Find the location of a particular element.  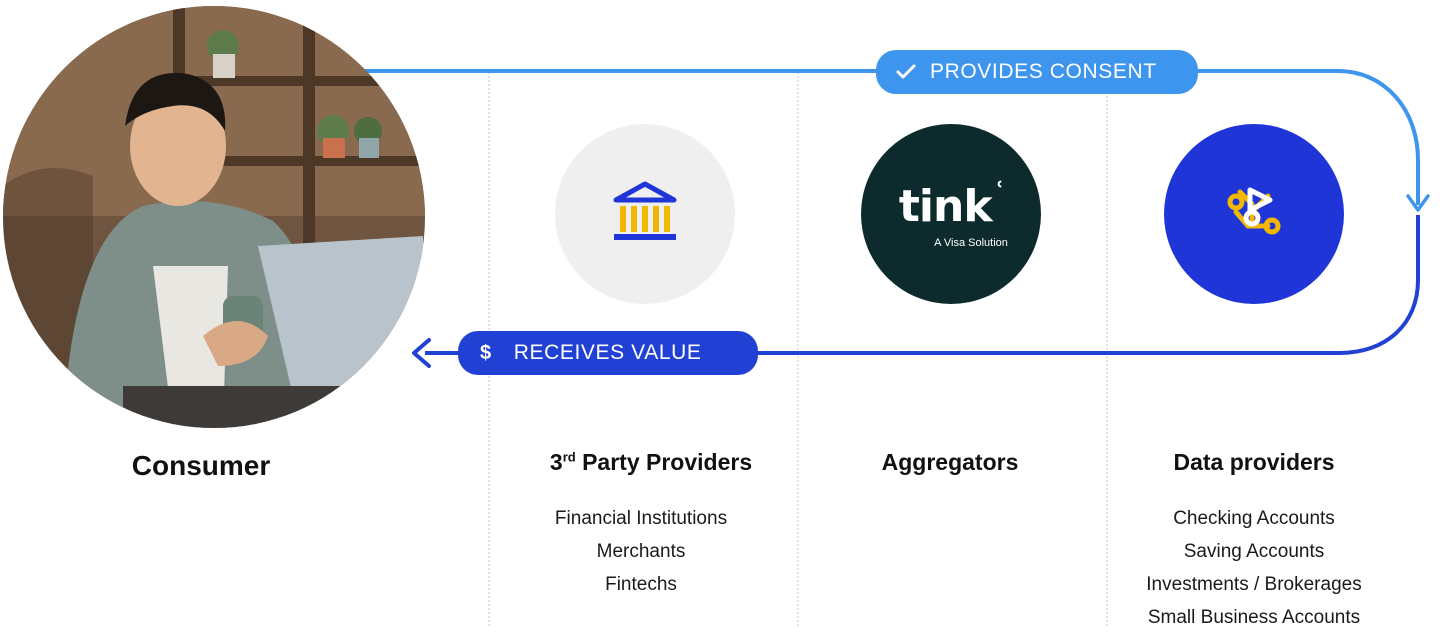

list-item: Saving Accounts is located at coordinates (1254, 551).